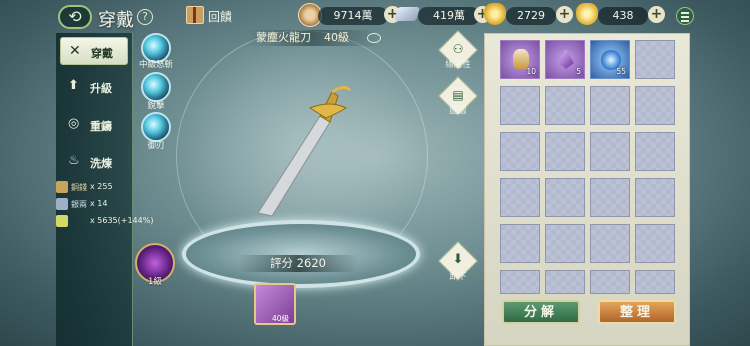  I want to click on share-icon: ⚇, so click(458, 49).